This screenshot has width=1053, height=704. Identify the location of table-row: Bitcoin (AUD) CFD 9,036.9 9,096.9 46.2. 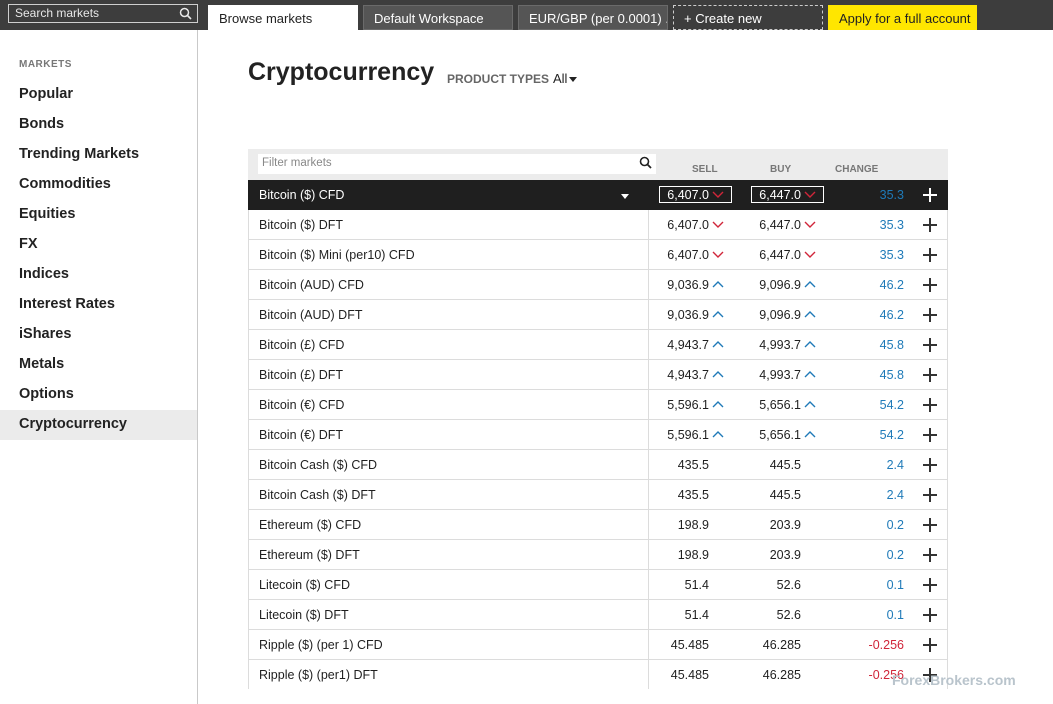
(598, 285).